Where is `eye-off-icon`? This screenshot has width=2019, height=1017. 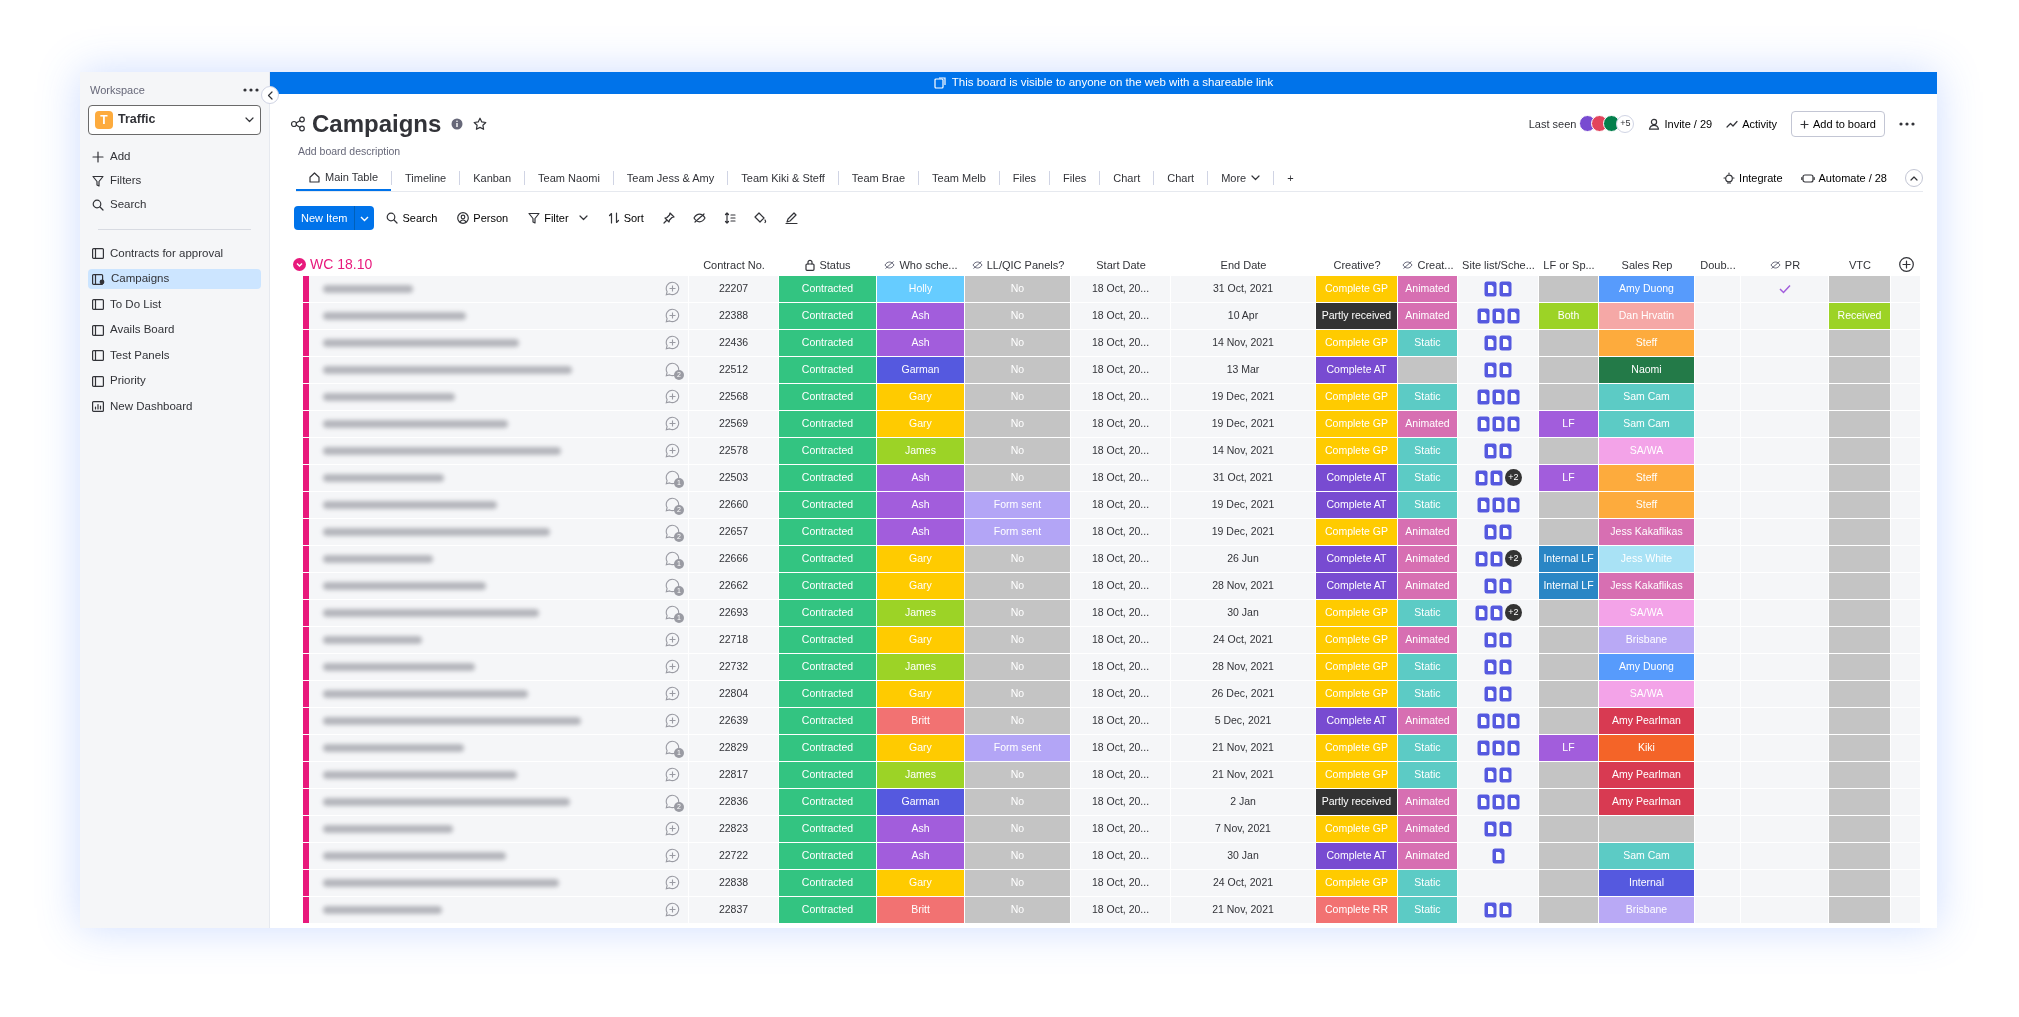 eye-off-icon is located at coordinates (699, 217).